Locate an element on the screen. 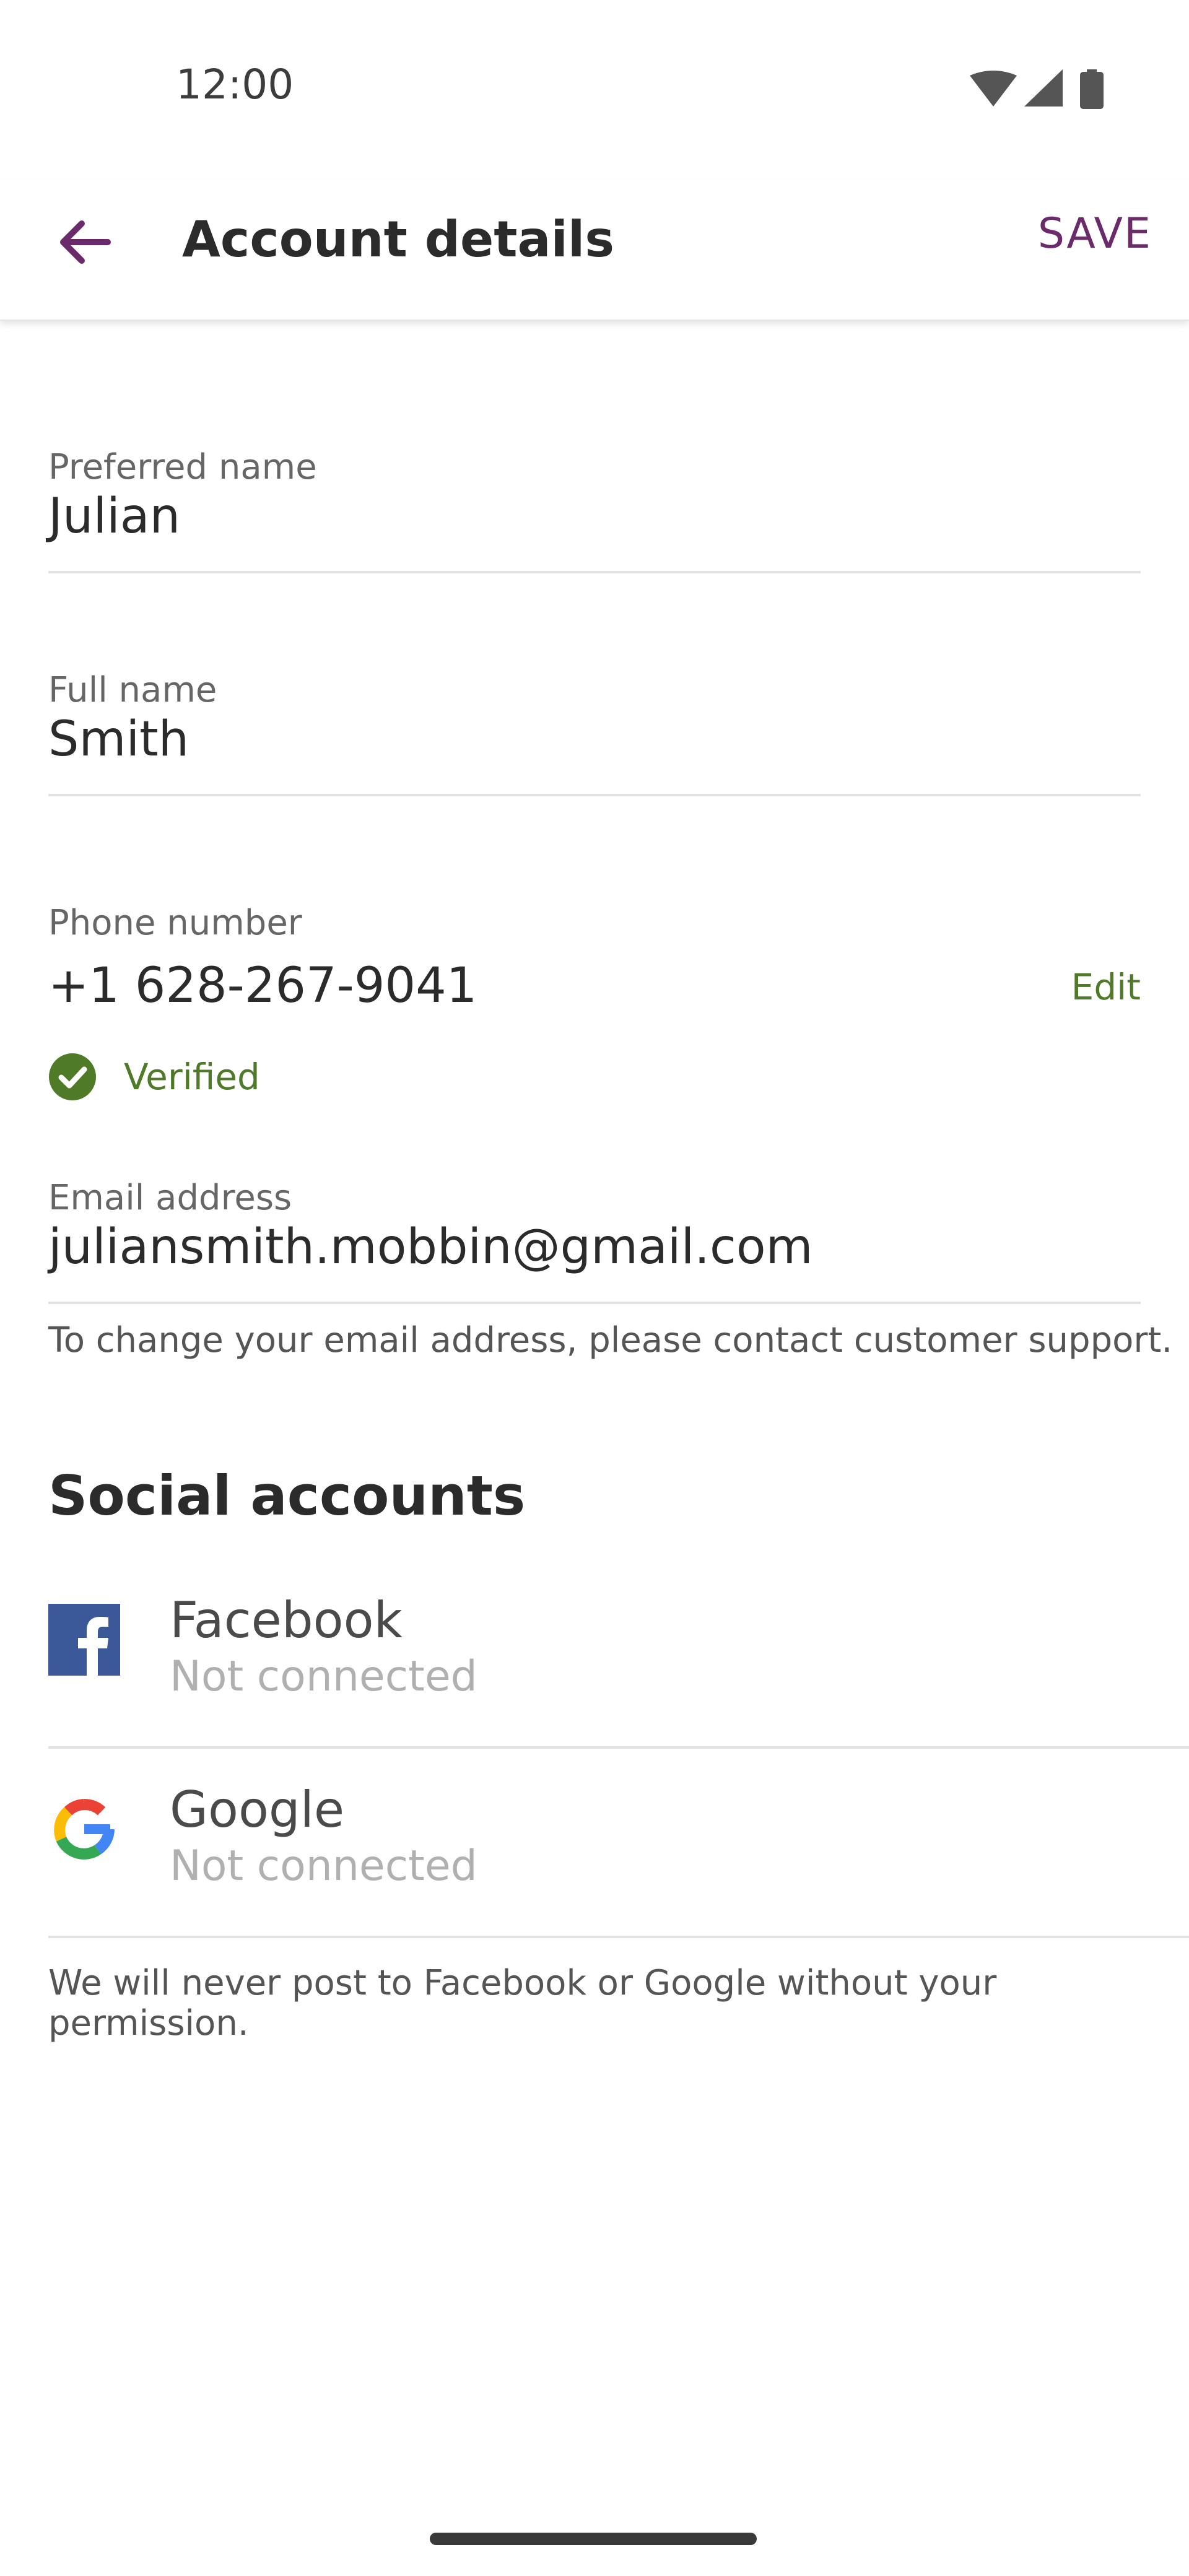  full-name-label: Full name is located at coordinates (132, 690).